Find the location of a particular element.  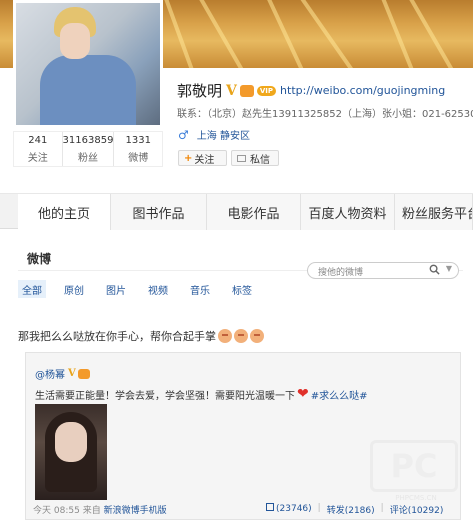

avatar is located at coordinates (88, 64).